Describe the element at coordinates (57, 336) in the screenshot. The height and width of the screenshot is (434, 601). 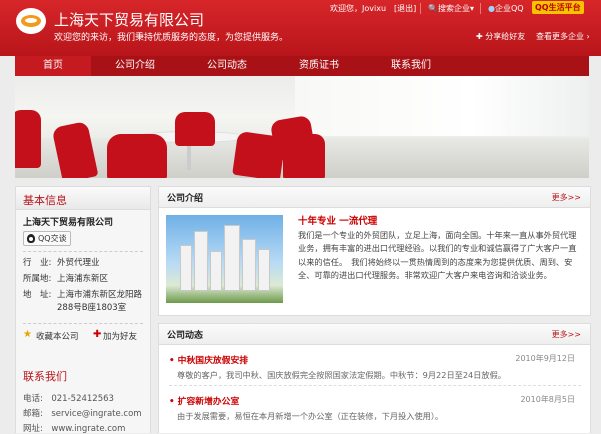
I see `favorite-company-link: 收藏本公司` at that location.